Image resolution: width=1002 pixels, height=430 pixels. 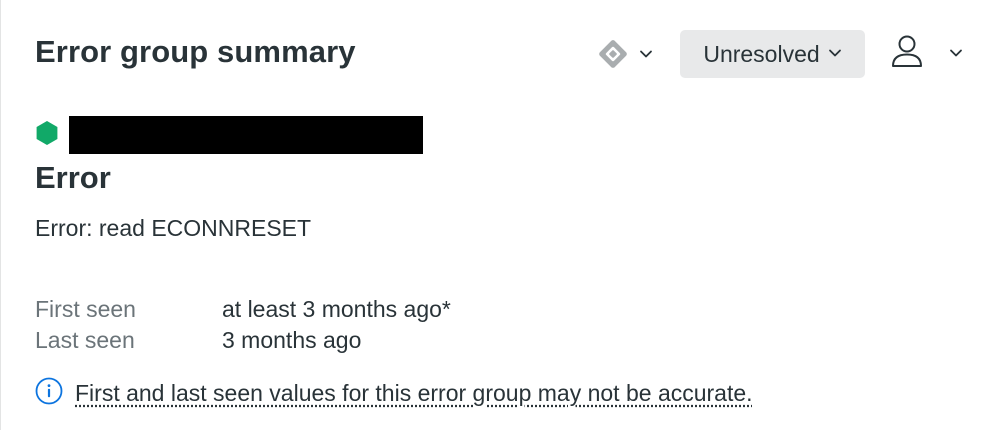 I want to click on status-dropdown-label: Unresolved, so click(x=761, y=53).